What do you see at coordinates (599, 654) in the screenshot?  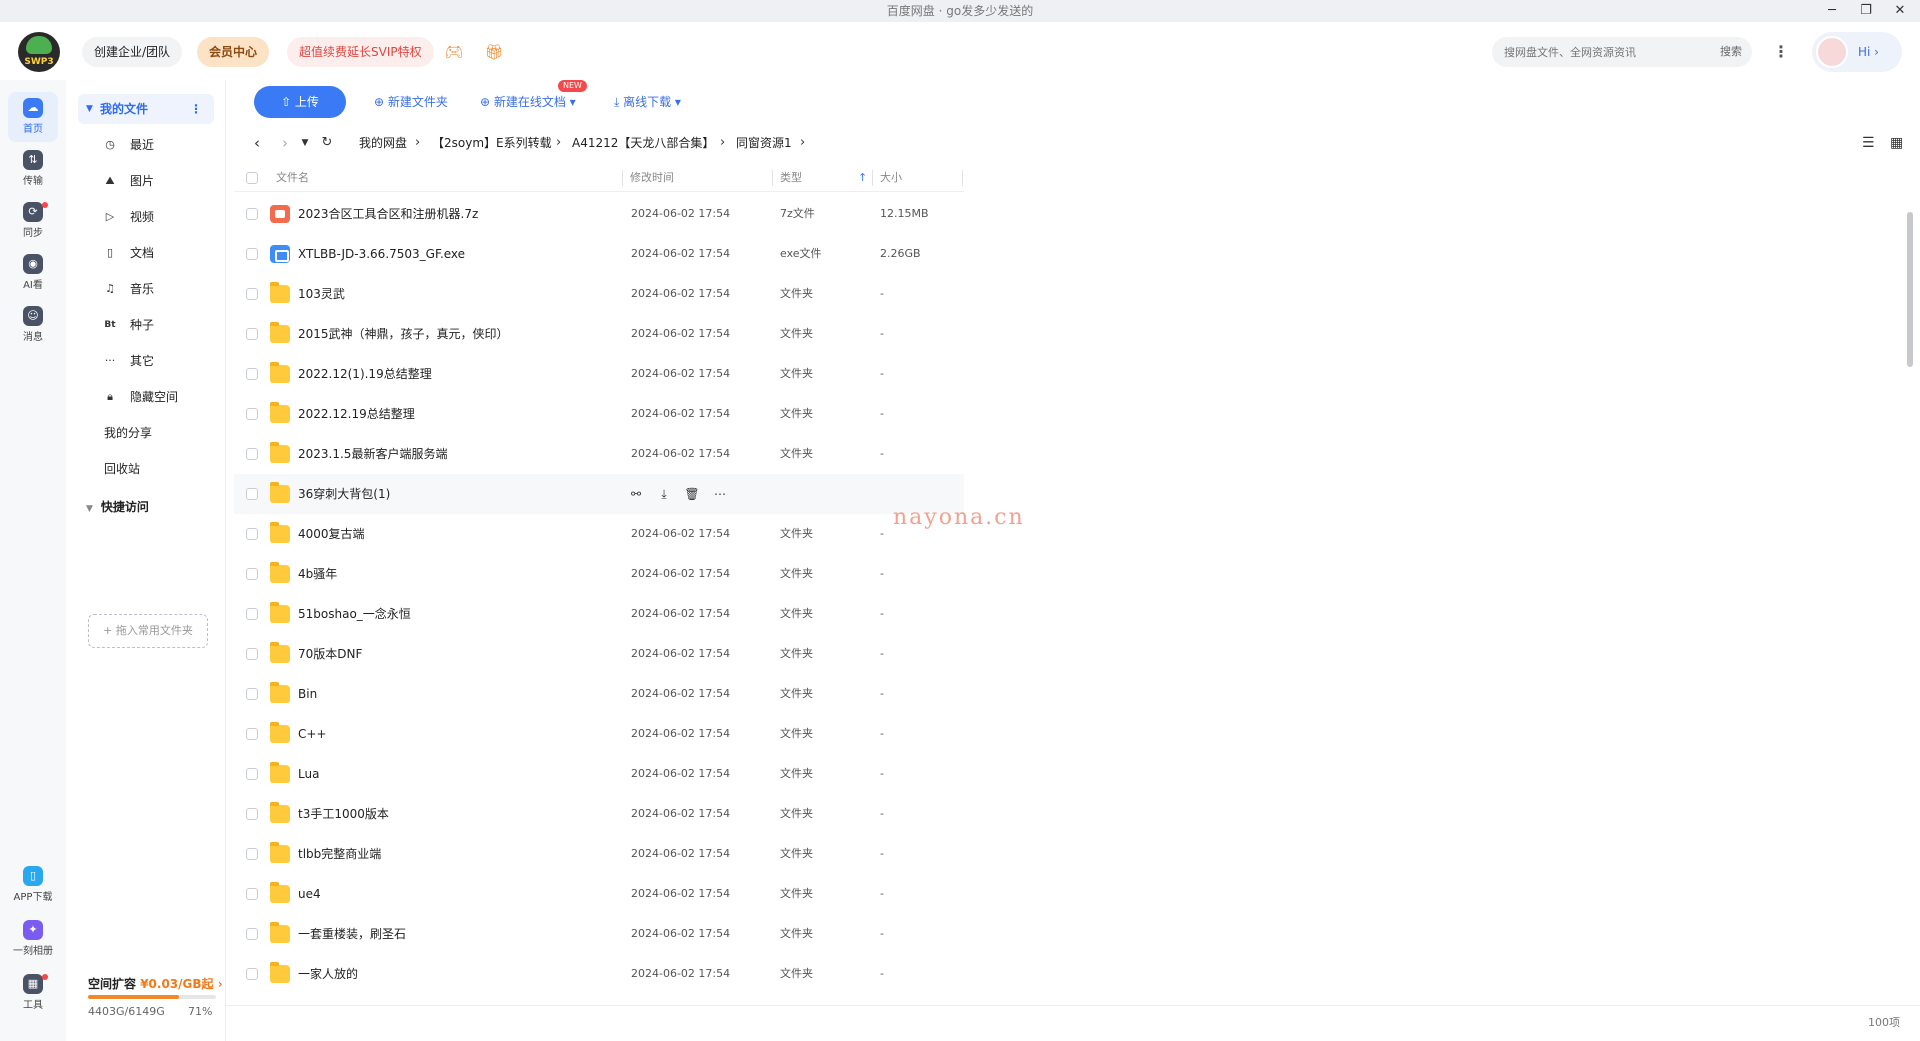 I see `table-row: 70版本DNF 2024-06-02 17:54 文件夹 -` at bounding box center [599, 654].